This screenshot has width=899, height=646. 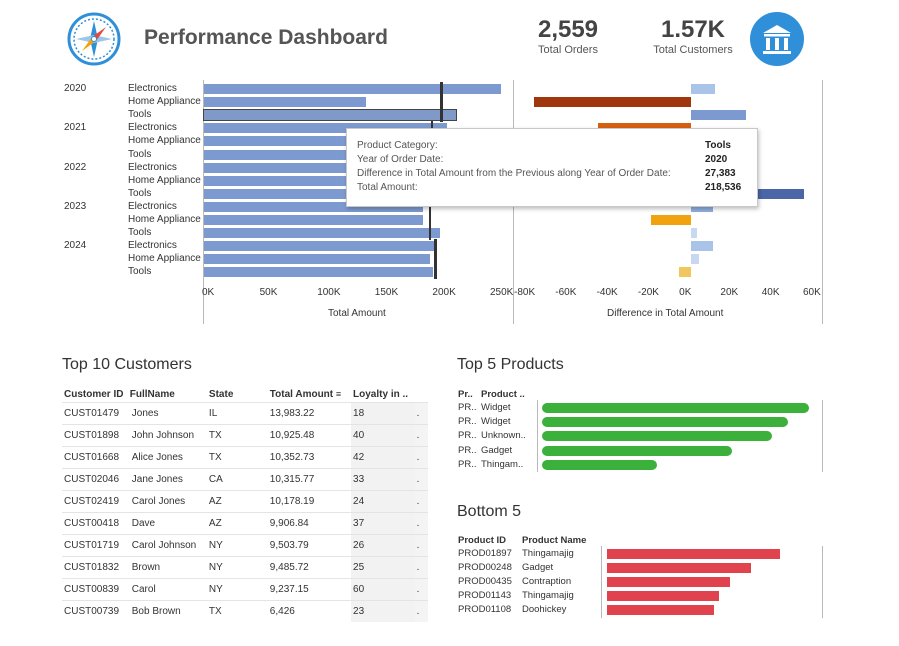 What do you see at coordinates (338, 394) in the screenshot?
I see `sort-icon: ≡` at bounding box center [338, 394].